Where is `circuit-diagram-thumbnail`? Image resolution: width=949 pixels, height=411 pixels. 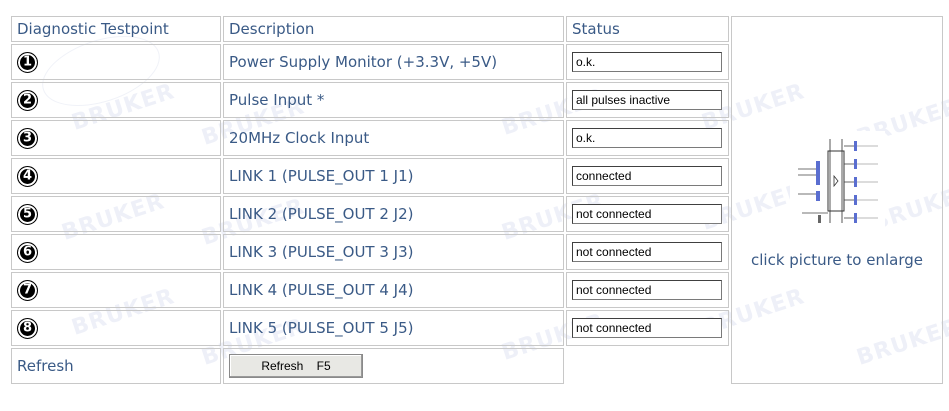
circuit-diagram-thumbnail is located at coordinates (837, 181).